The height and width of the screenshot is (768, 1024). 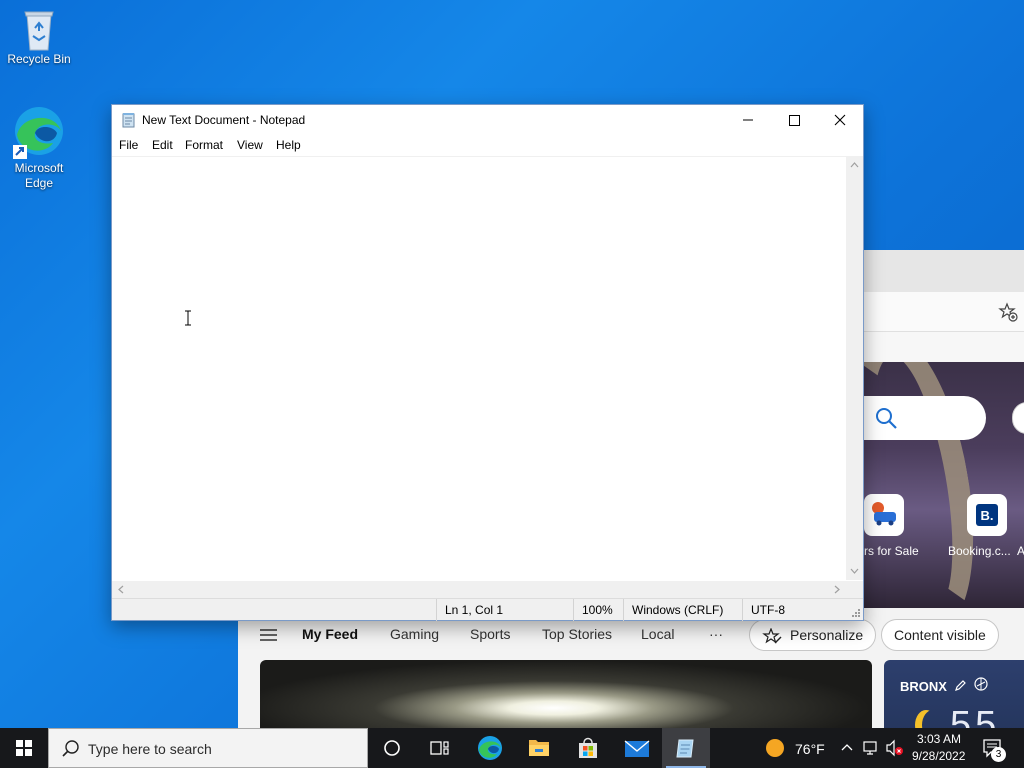 What do you see at coordinates (840, 120) in the screenshot?
I see `close-button` at bounding box center [840, 120].